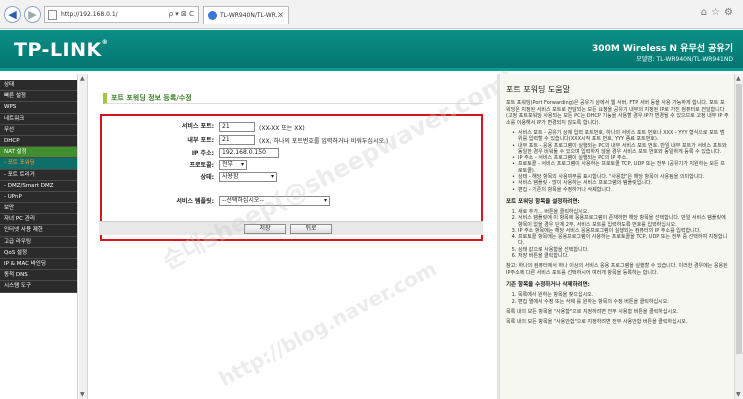 This screenshot has width=743, height=399. What do you see at coordinates (32, 14) in the screenshot?
I see `forward-button: ▶` at bounding box center [32, 14].